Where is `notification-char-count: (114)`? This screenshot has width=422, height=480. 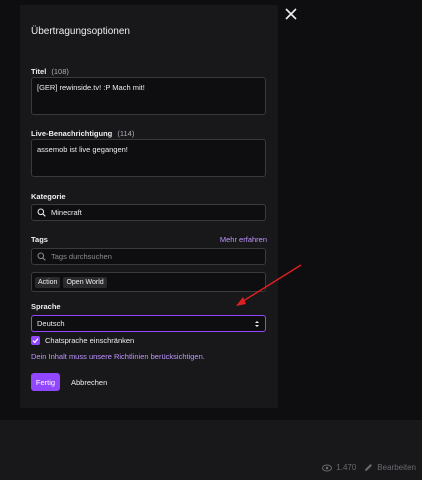 notification-char-count: (114) is located at coordinates (126, 133).